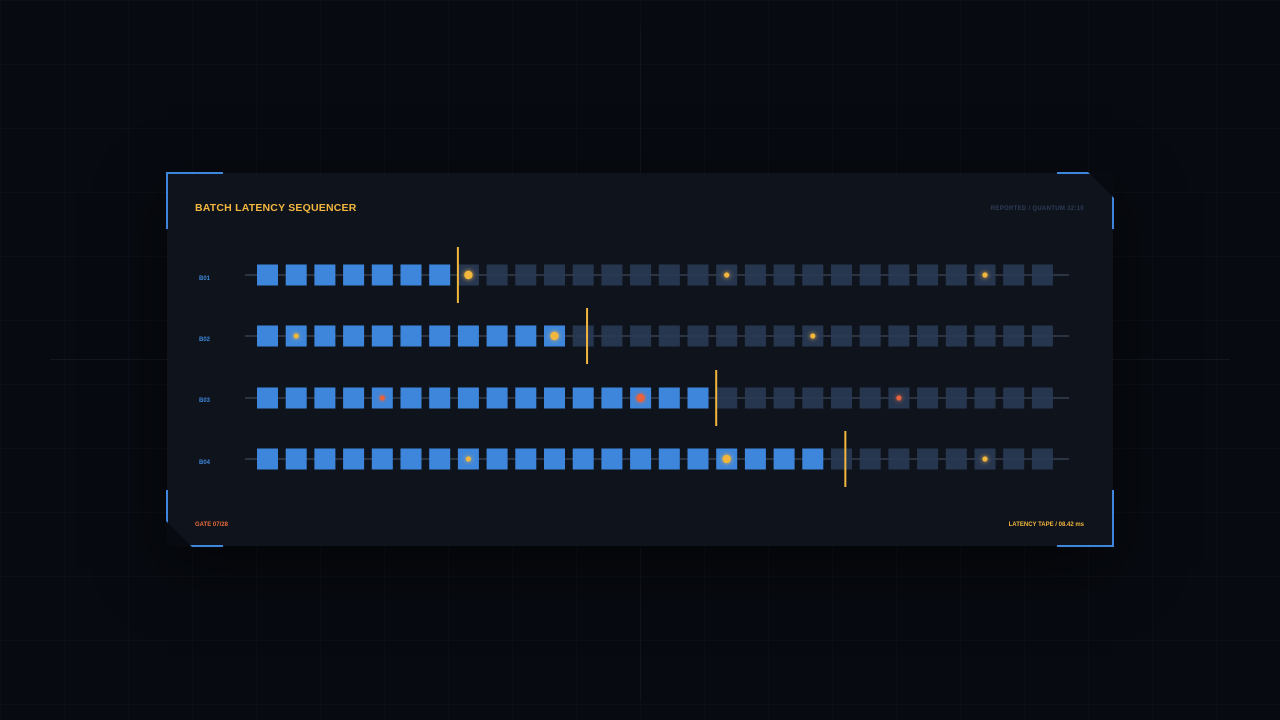 This screenshot has height=720, width=1280. I want to click on gate-status: GATE 07/28, so click(211, 525).